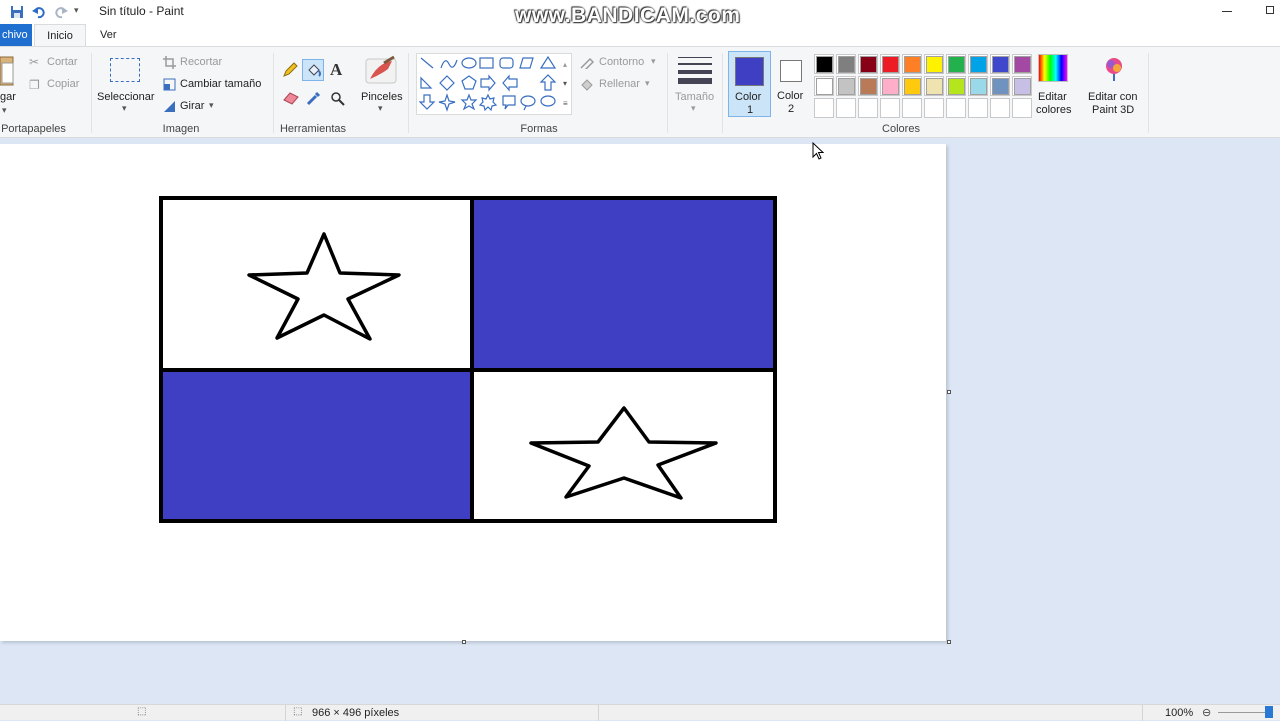  What do you see at coordinates (313, 70) in the screenshot?
I see `fill-tool-selected` at bounding box center [313, 70].